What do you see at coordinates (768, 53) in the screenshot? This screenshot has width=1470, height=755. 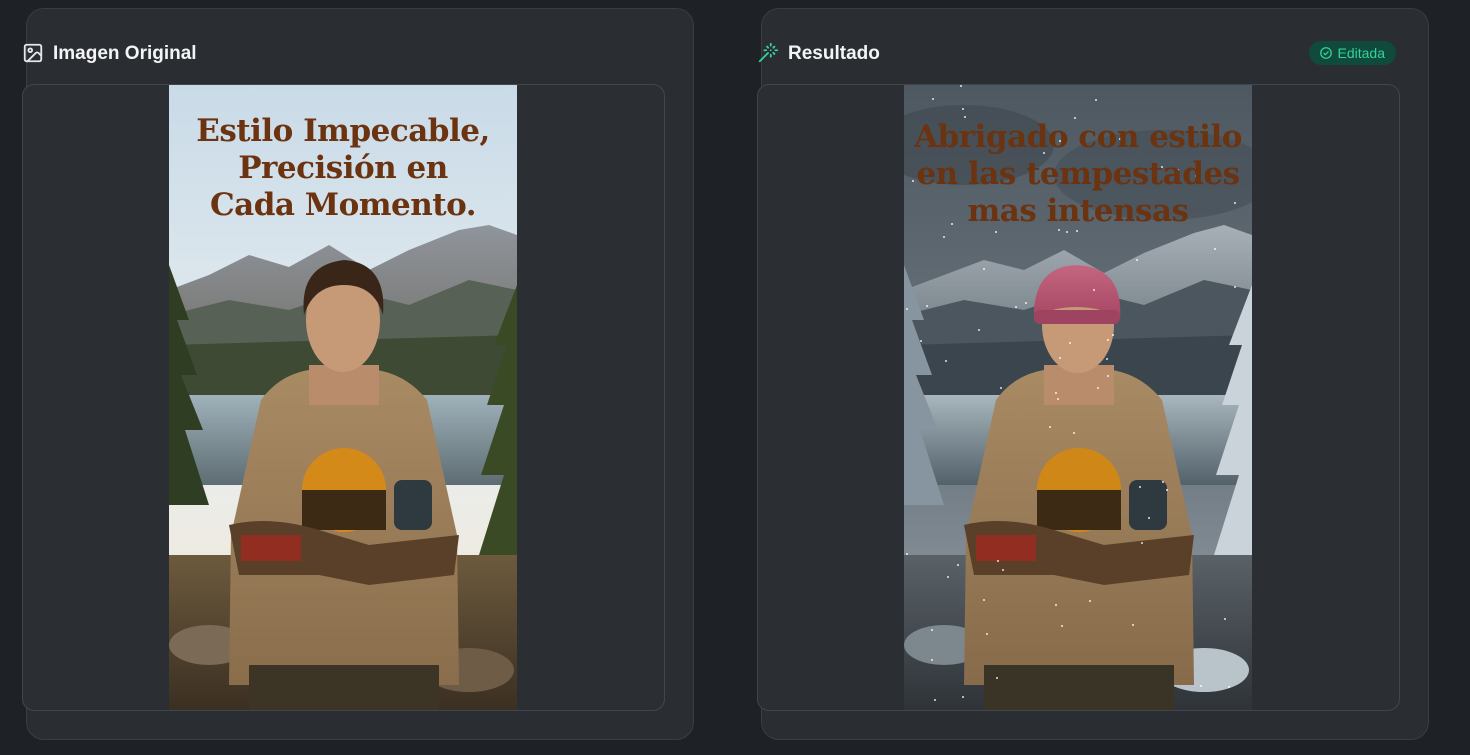 I see `magic-wand-icon` at bounding box center [768, 53].